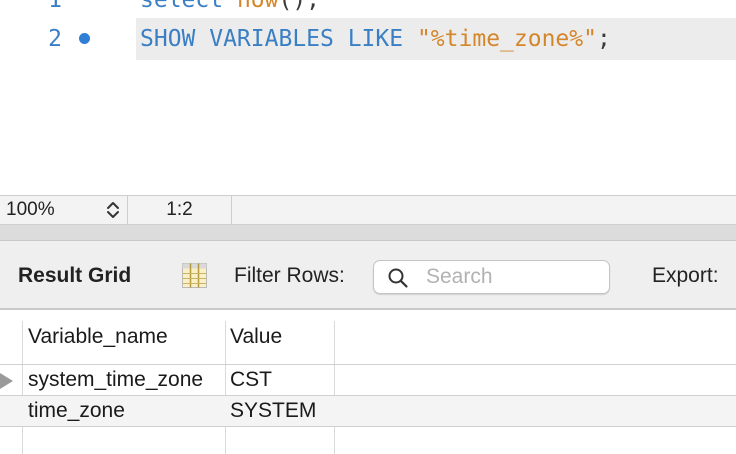 The width and height of the screenshot is (736, 454). I want to click on zoom-value: 100%, so click(30, 209).